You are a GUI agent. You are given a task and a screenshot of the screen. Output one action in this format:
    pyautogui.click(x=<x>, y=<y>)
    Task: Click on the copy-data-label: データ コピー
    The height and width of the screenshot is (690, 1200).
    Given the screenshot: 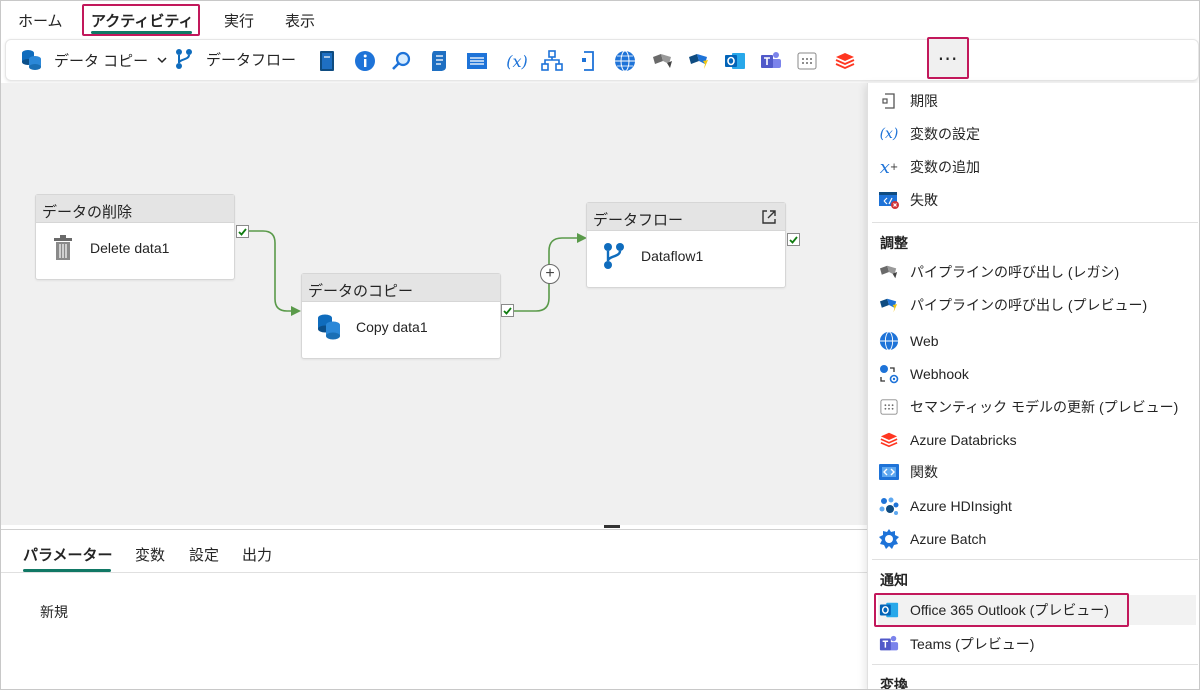 What is the action you would take?
    pyautogui.click(x=101, y=61)
    